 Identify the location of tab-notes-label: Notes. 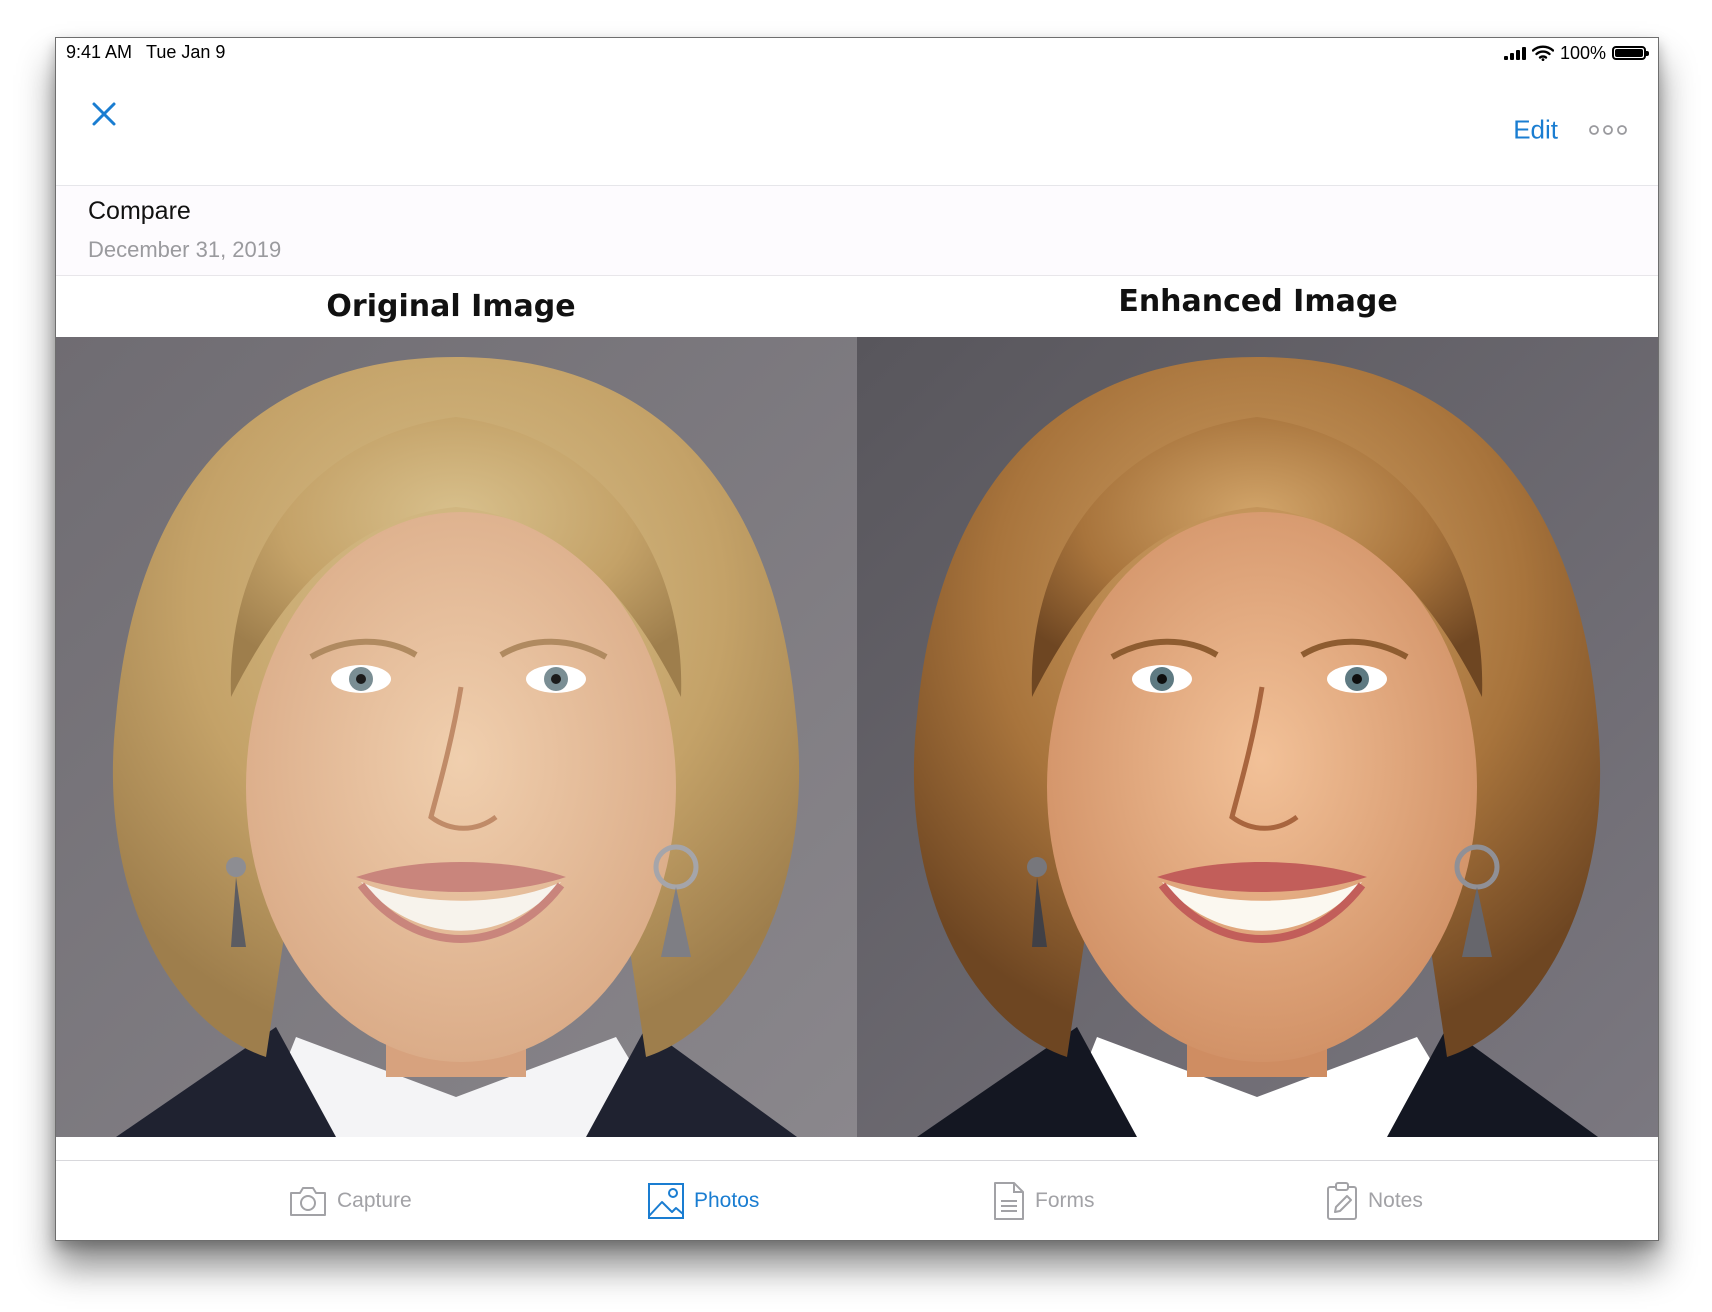
(1395, 1200).